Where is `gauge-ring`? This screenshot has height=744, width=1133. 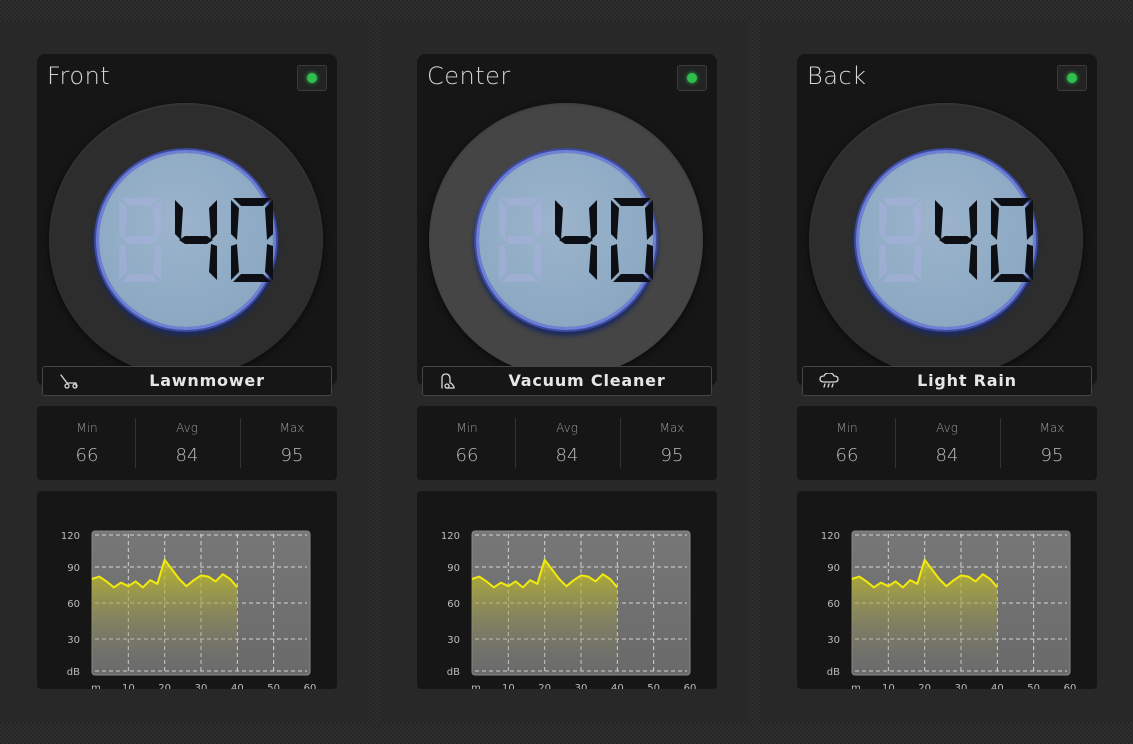
gauge-ring is located at coordinates (186, 240).